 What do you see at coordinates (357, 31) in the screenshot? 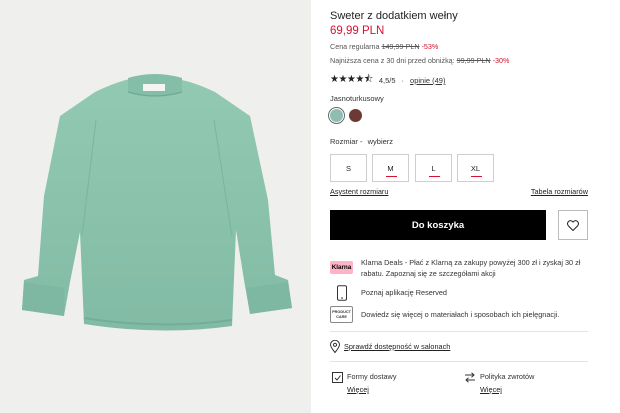
I see `product-price: 69,99 PLN` at bounding box center [357, 31].